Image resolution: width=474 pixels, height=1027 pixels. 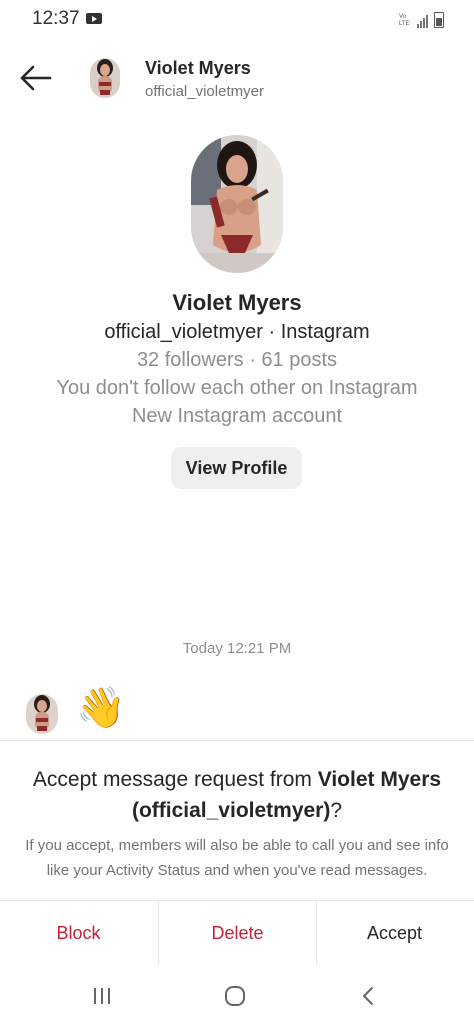 I want to click on youtube-icon, so click(x=94, y=18).